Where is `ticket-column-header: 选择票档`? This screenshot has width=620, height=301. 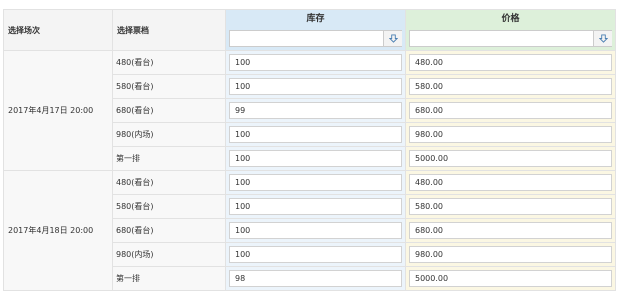
ticket-column-header: 选择票档 is located at coordinates (169, 30).